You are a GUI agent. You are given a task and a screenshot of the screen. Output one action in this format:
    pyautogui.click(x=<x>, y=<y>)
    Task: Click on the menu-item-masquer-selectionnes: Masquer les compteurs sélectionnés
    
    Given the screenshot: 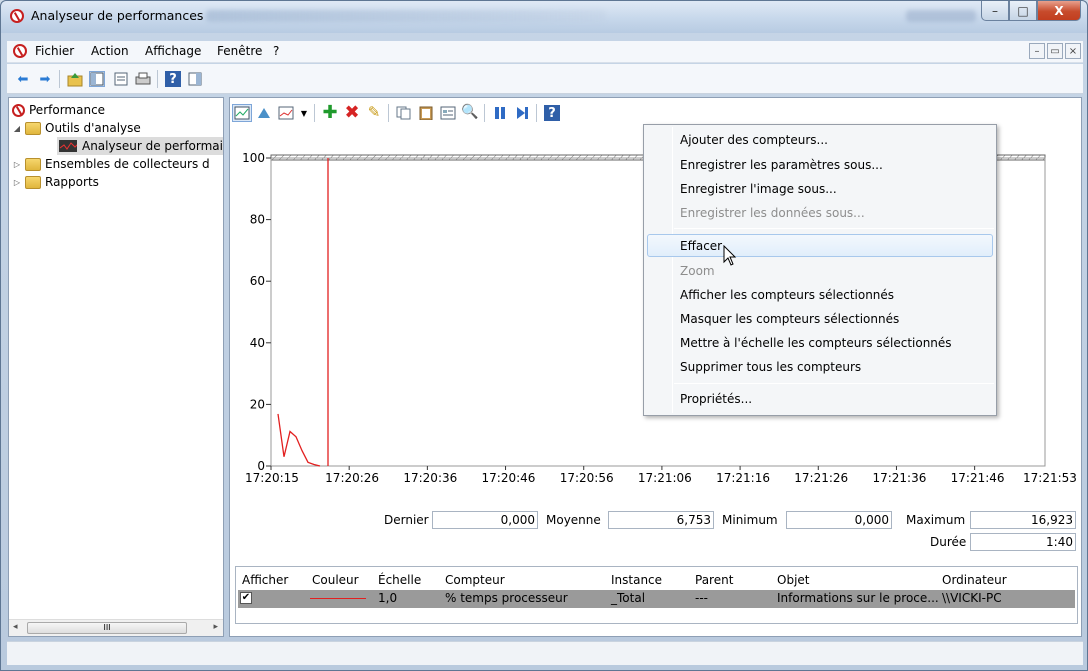 What is the action you would take?
    pyautogui.click(x=789, y=319)
    